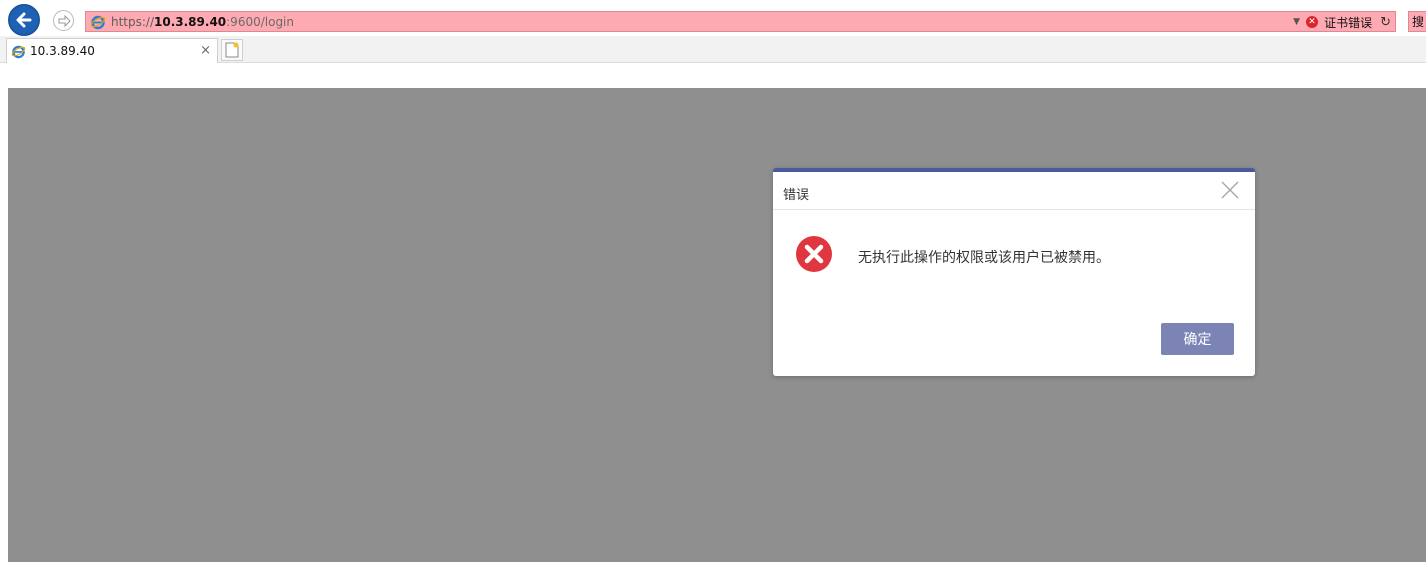 The image size is (1426, 562). Describe the element at coordinates (1296, 22) in the screenshot. I see `dropdown-icon: ▼` at that location.